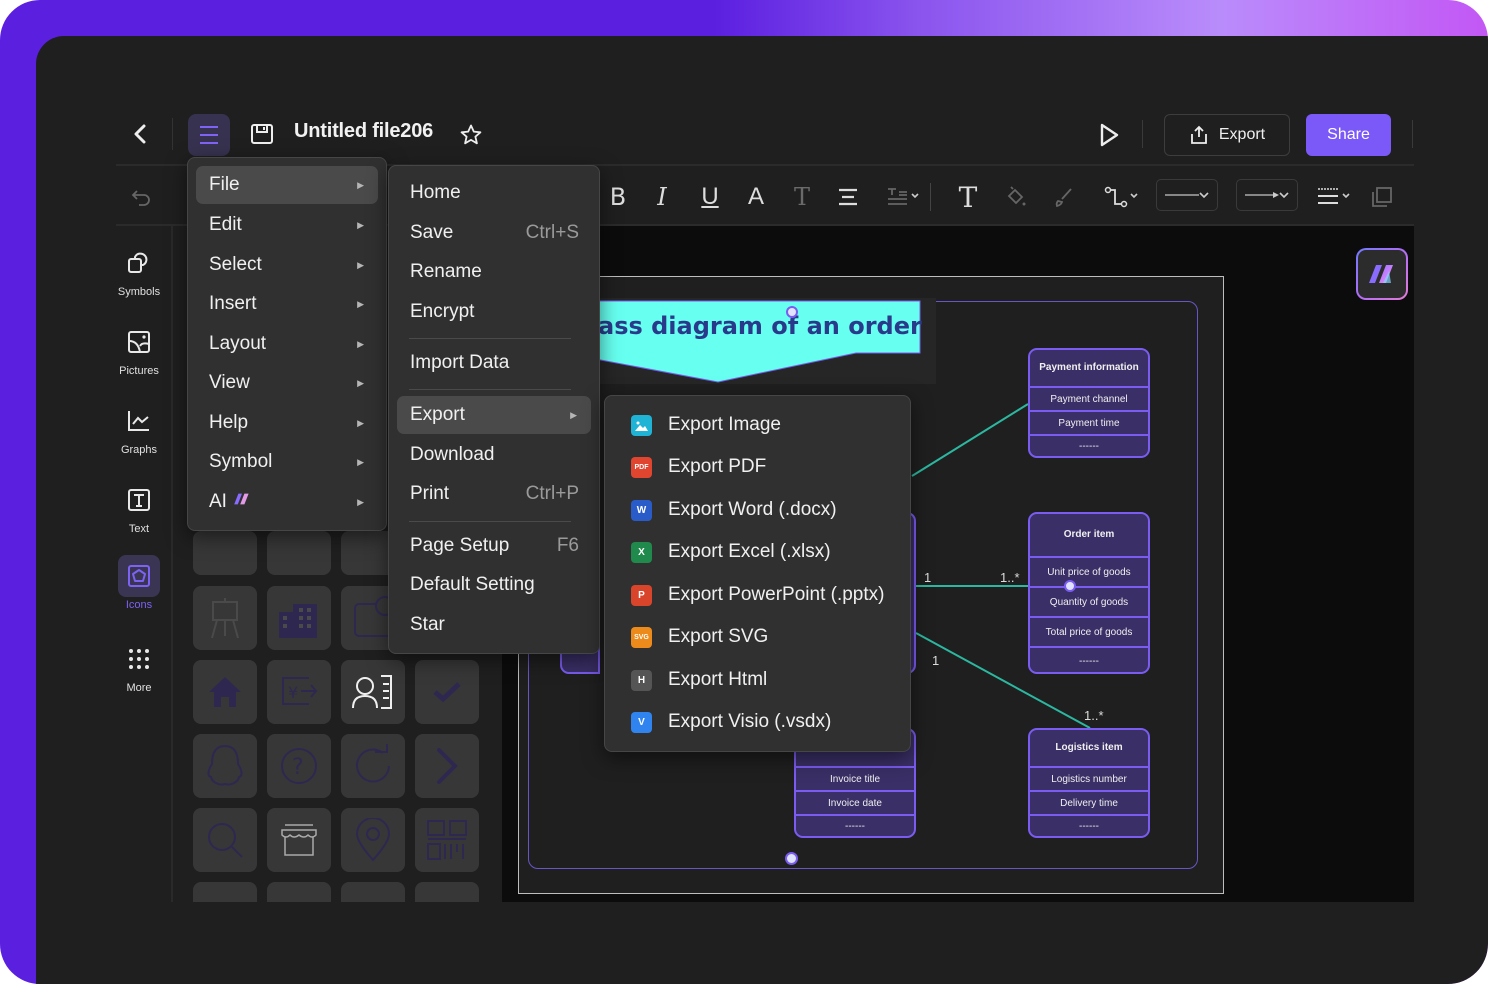 The height and width of the screenshot is (984, 1488). I want to click on visio-file-icon: V, so click(641, 722).